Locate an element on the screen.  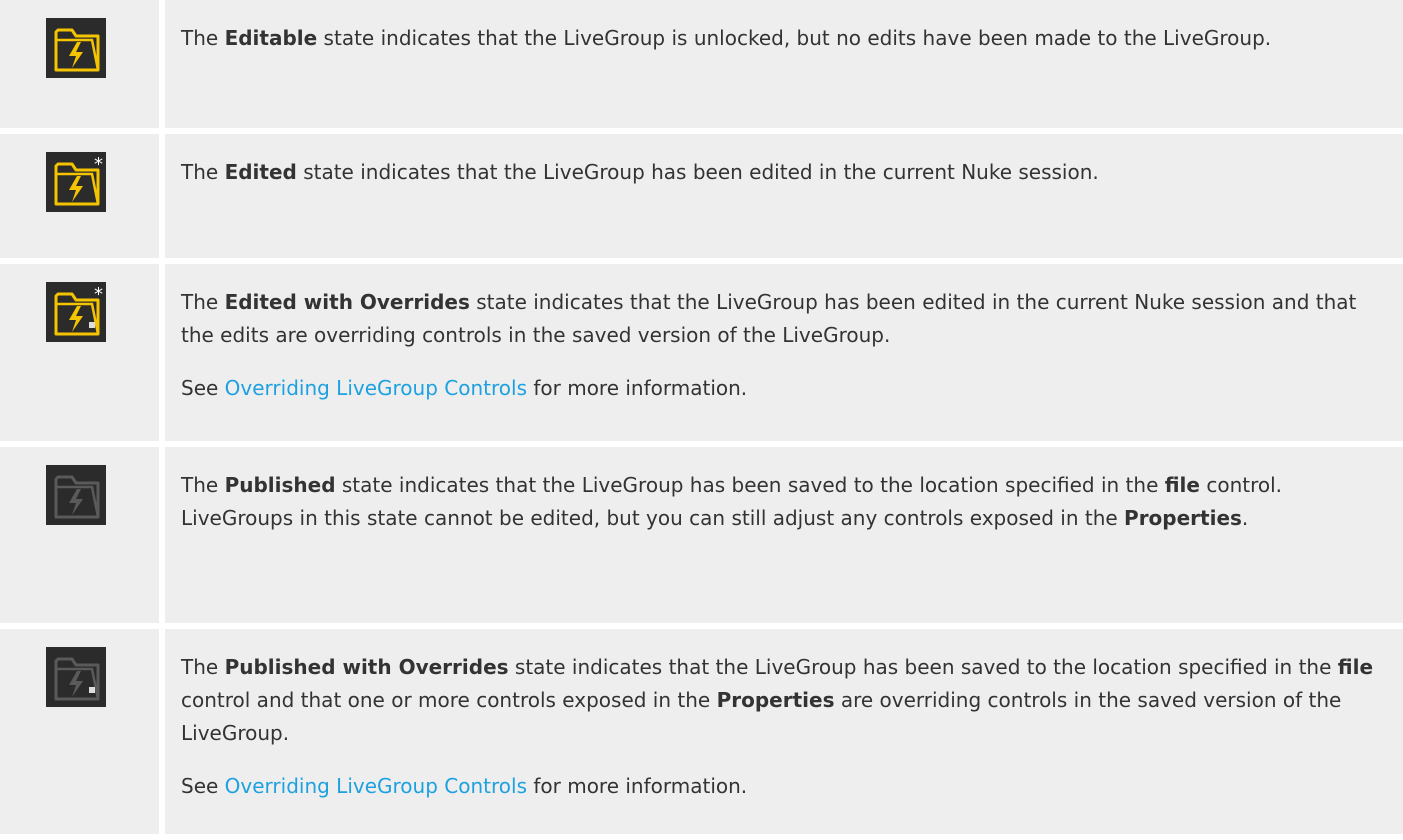
livegroup-published-overrides-icon is located at coordinates (76, 677).